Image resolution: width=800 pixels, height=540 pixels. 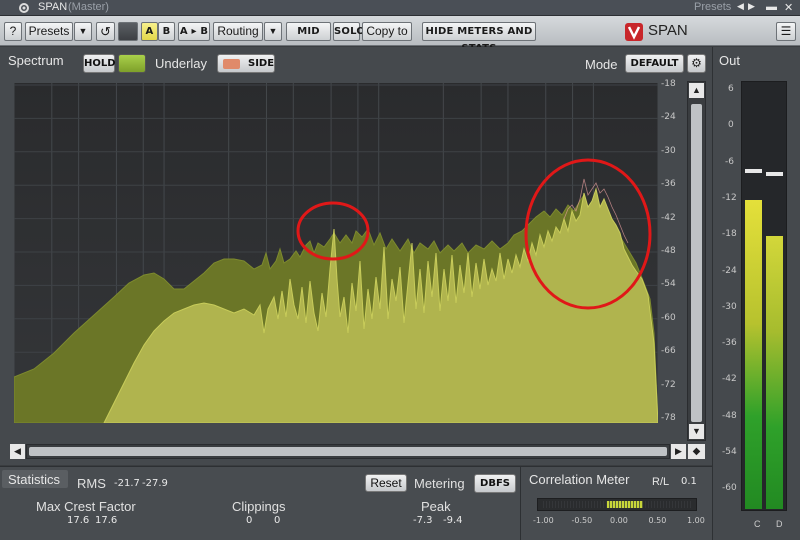 I want to click on vertical-scrollbar: ▲ ▼, so click(x=696, y=261).